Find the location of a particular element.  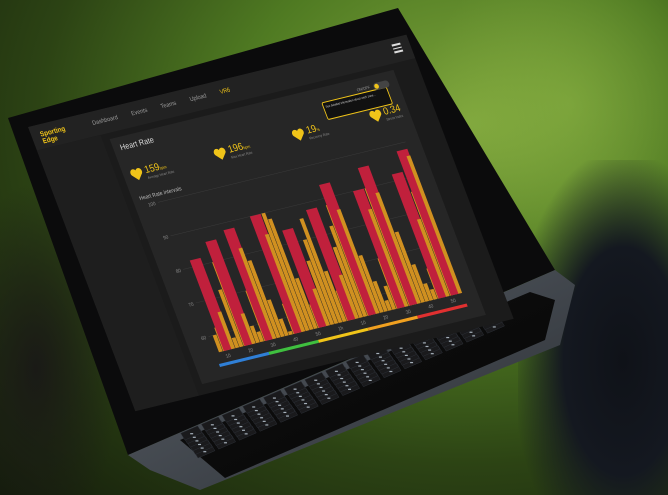

stat-stress-index: 0.34 Stress Index is located at coordinates (385, 113).